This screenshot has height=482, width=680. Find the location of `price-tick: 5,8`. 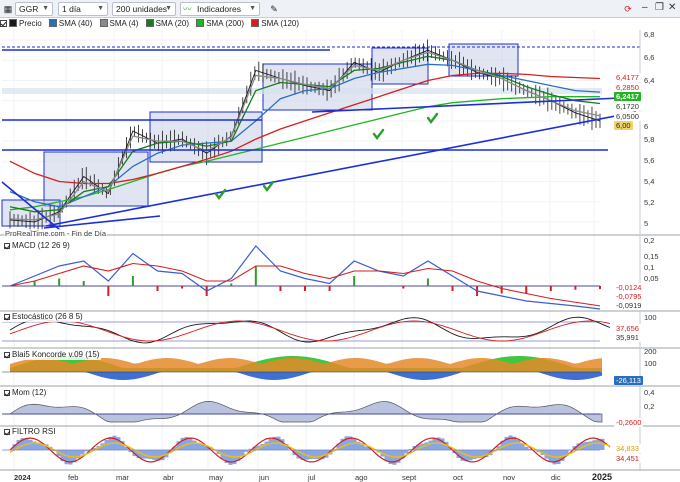

price-tick: 5,8 is located at coordinates (649, 139).